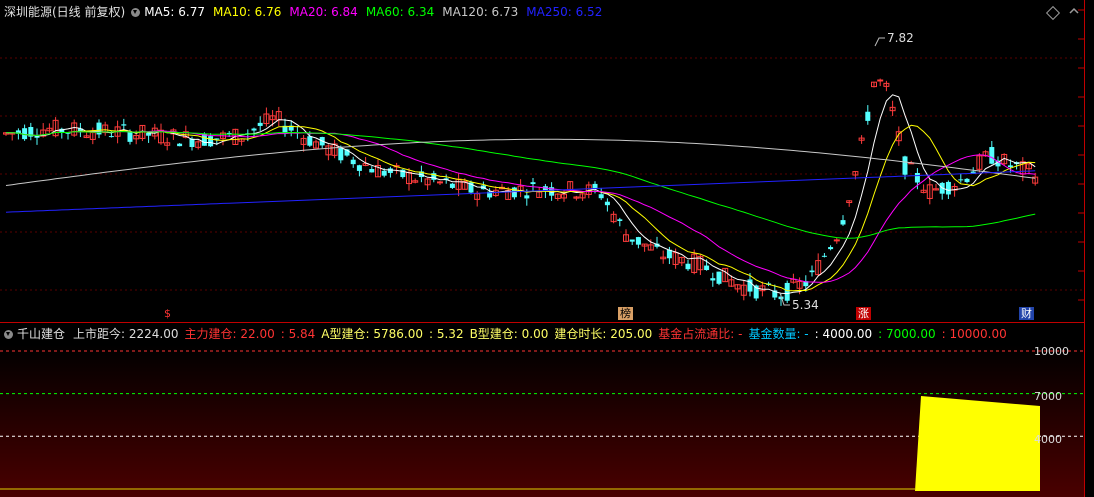  I want to click on axis-tick-4000: 4000, so click(1048, 439).